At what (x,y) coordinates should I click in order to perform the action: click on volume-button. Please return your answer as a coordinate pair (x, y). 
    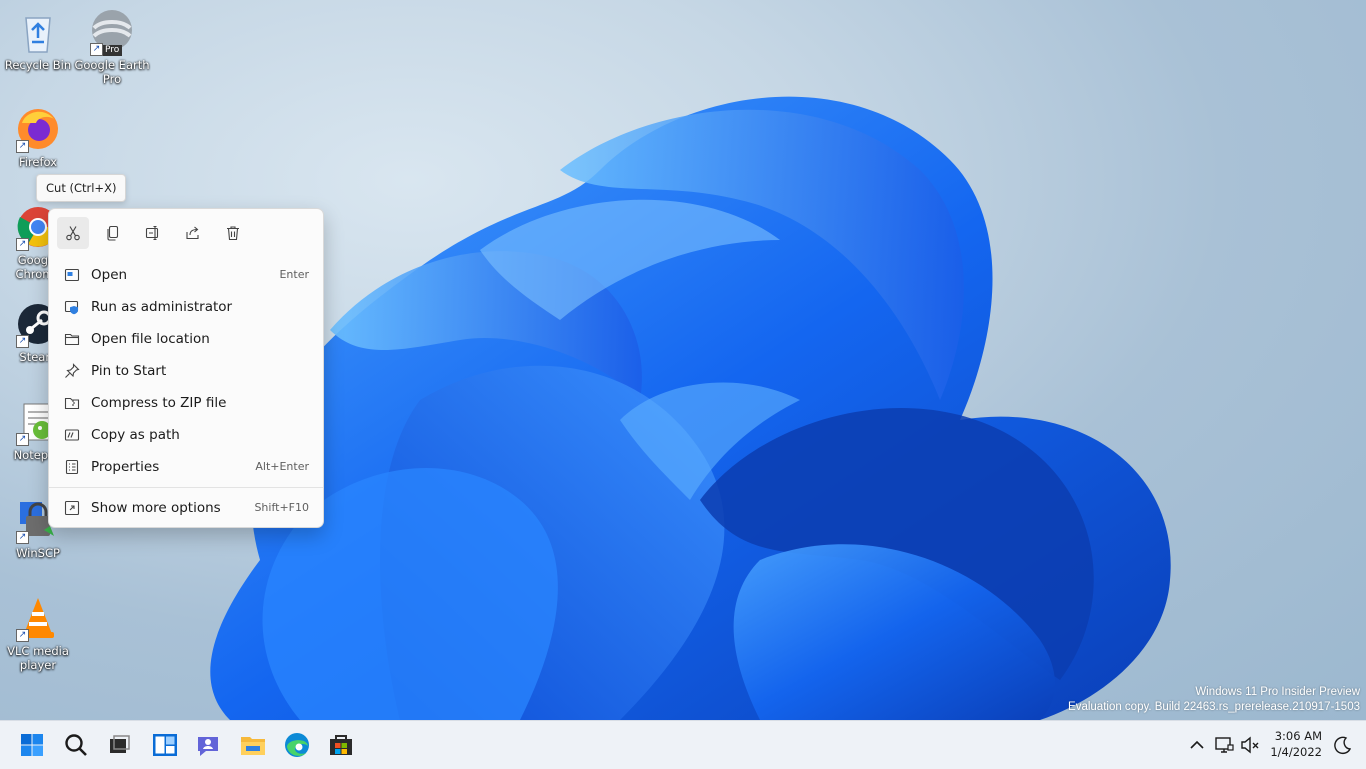
    Looking at the image, I should click on (1250, 745).